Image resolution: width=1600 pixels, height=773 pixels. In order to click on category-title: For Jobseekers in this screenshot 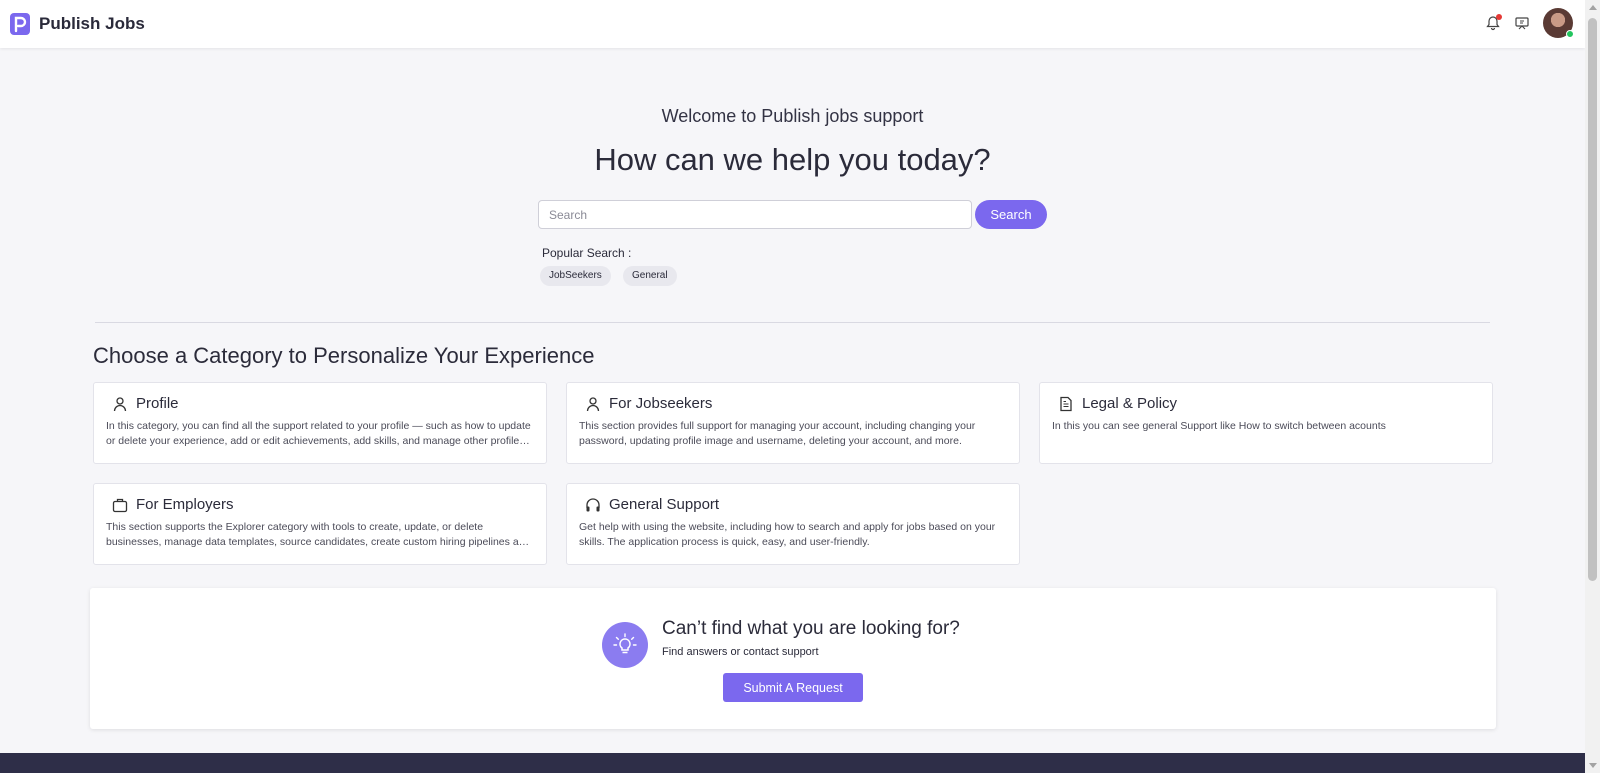, I will do `click(661, 403)`.